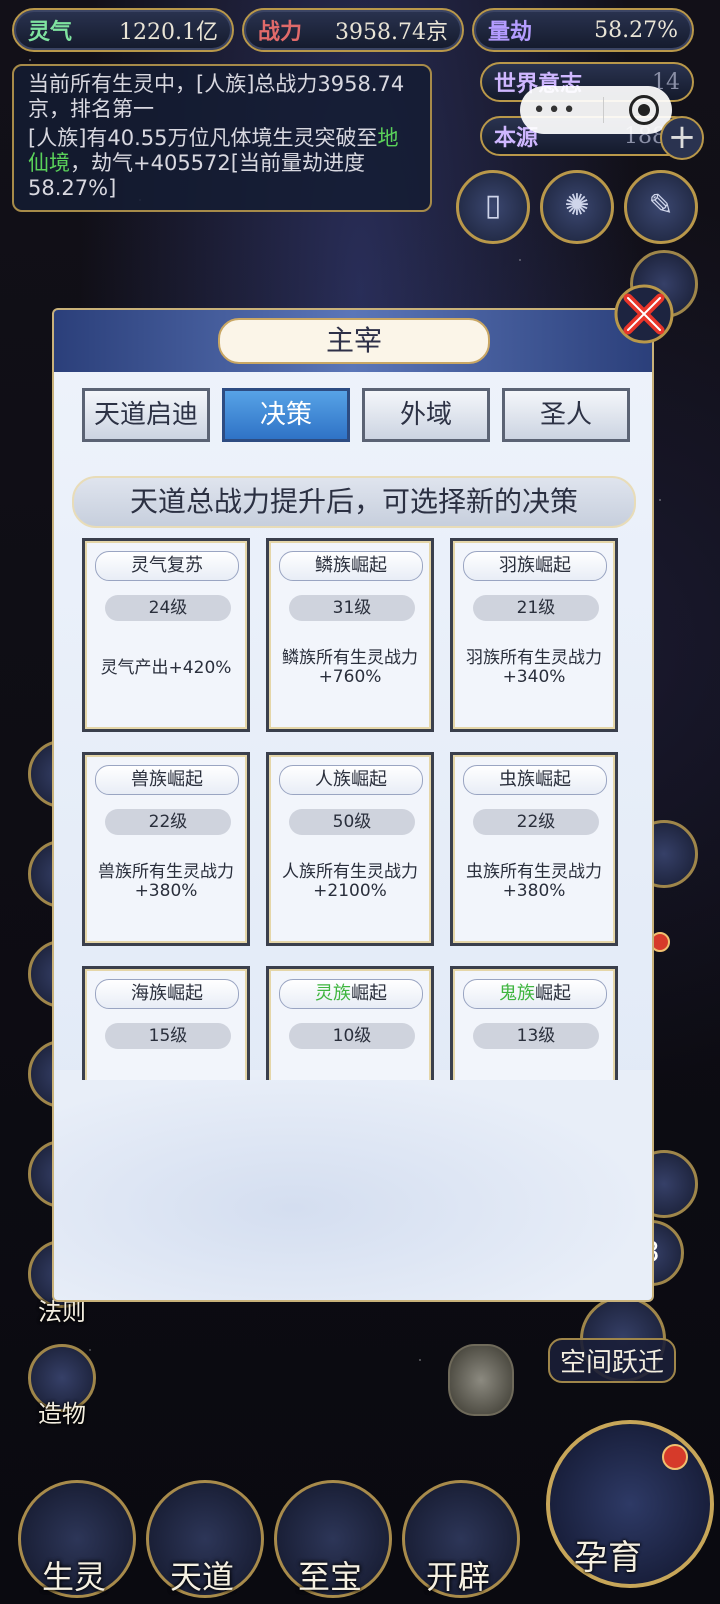 The width and height of the screenshot is (720, 1604). What do you see at coordinates (351, 566) in the screenshot?
I see `card-name: 鳞族崛起` at bounding box center [351, 566].